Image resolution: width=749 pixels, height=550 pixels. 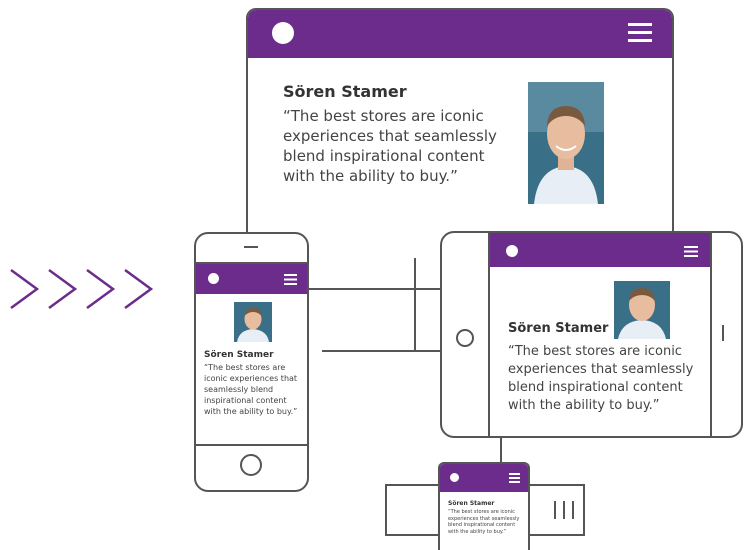 I want to click on tablet-header-bar, so click(x=600, y=250).